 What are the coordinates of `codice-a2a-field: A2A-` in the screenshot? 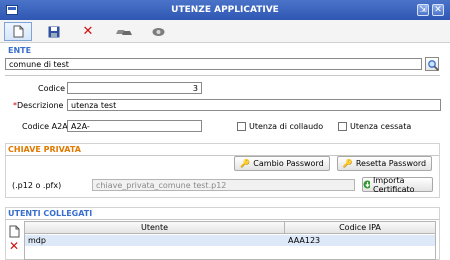 It's located at (134, 126).